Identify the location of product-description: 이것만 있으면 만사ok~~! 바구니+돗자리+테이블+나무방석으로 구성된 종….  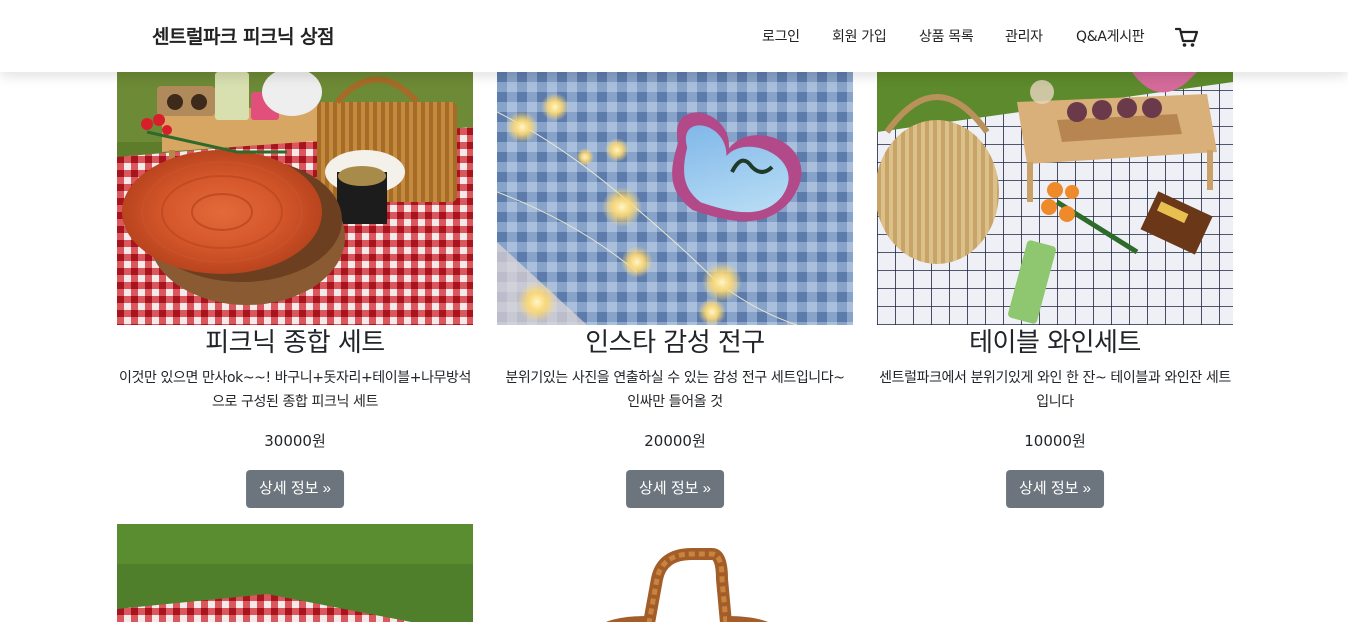
(295, 390).